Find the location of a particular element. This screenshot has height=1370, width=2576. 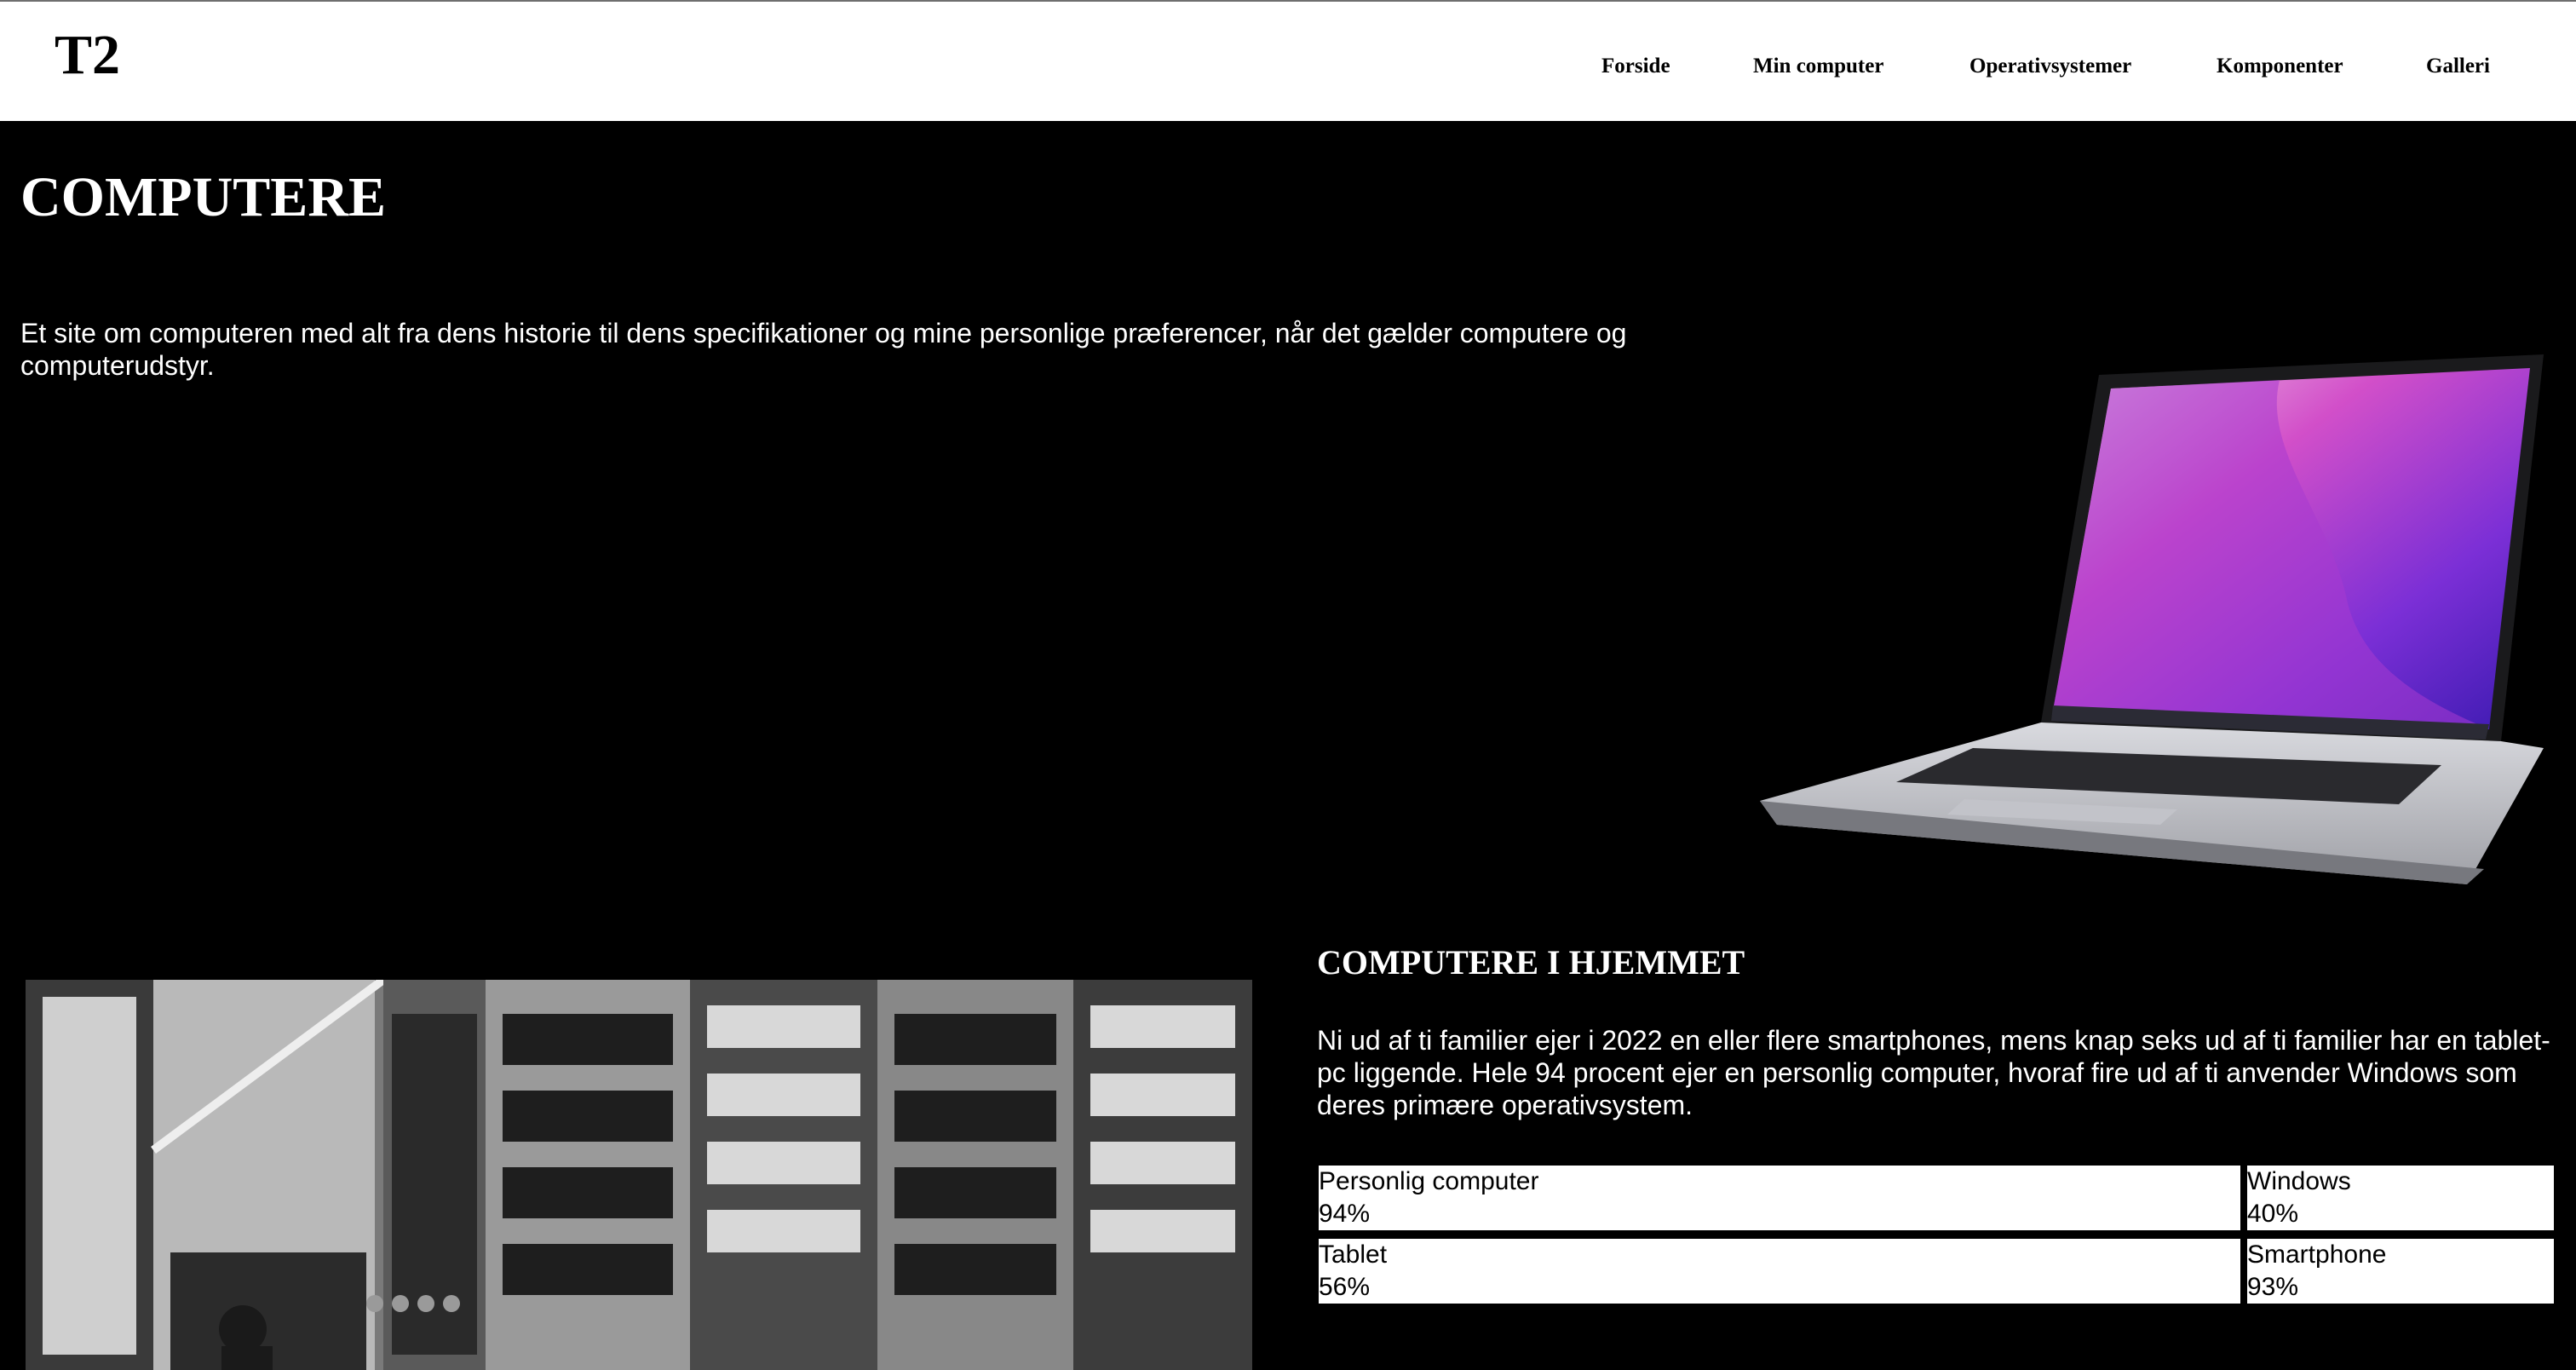

stat-value: 93% is located at coordinates (2273, 1287).